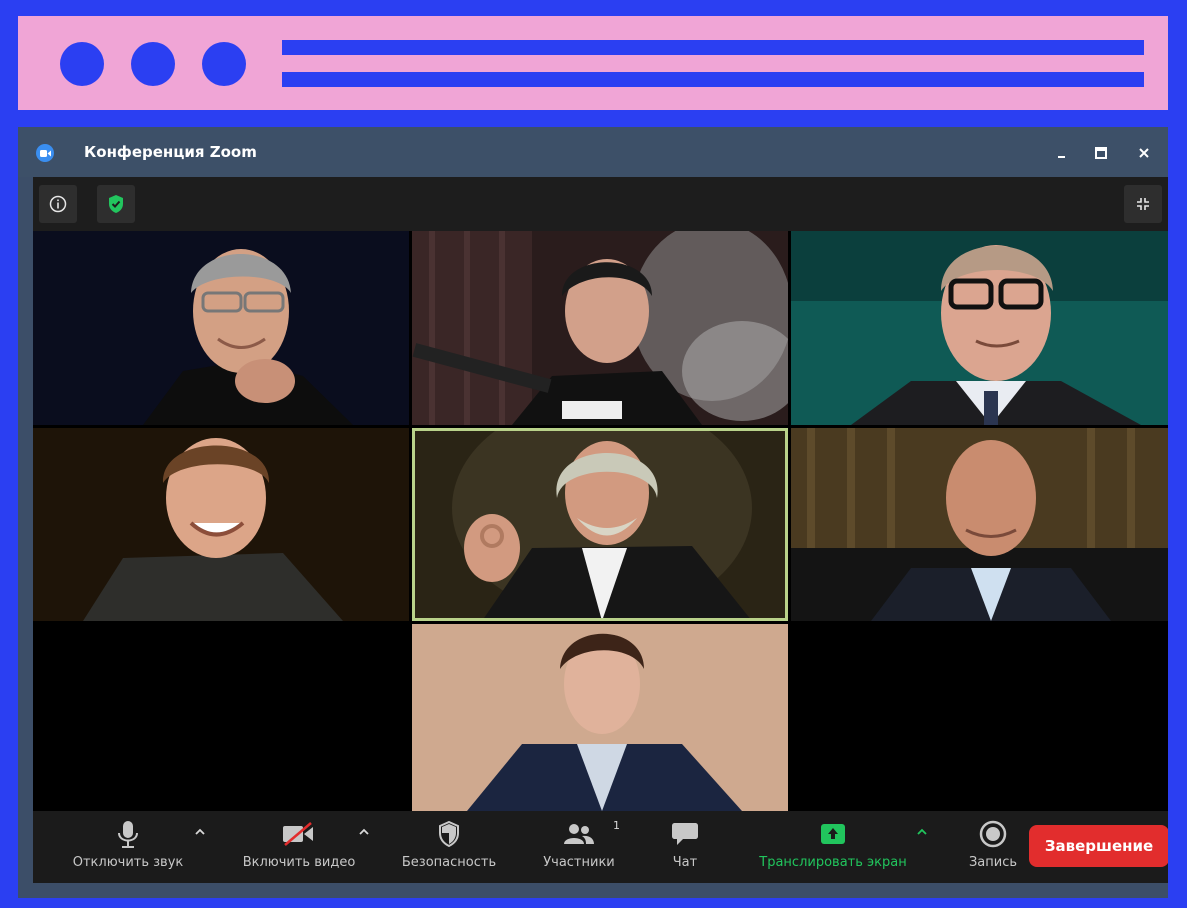 This screenshot has width=1187, height=908. Describe the element at coordinates (579, 834) in the screenshot. I see `participants-icon` at that location.